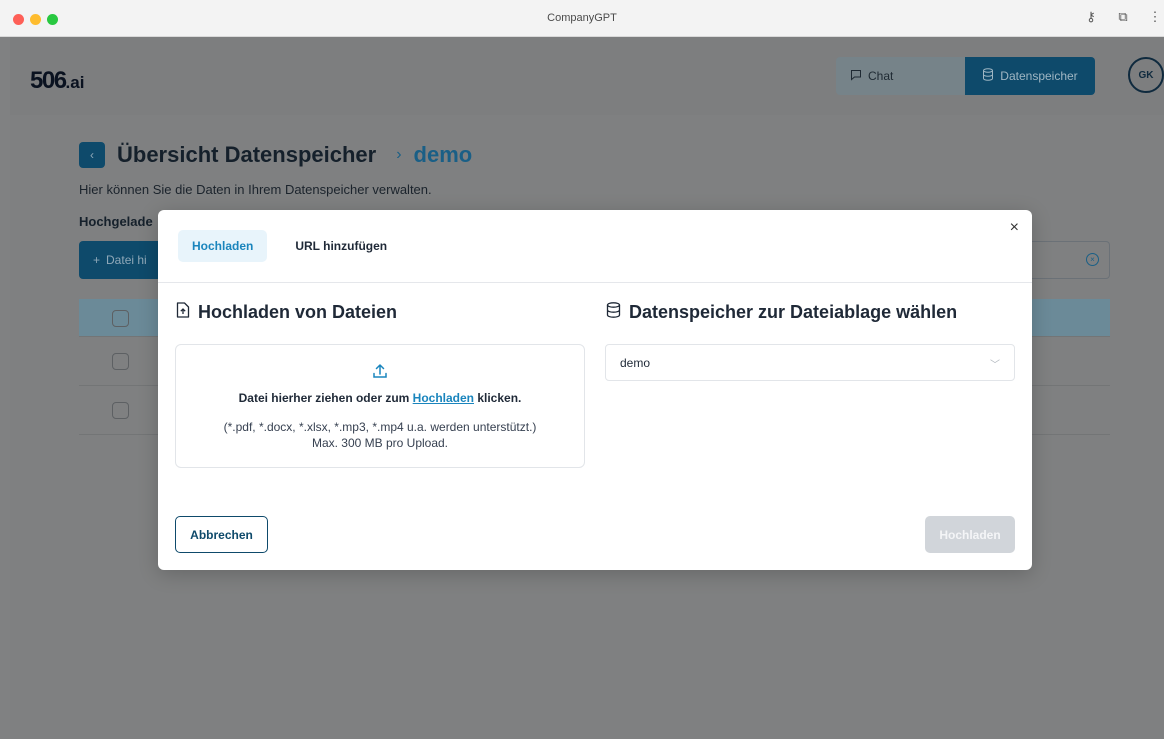  I want to click on top-navigation: 506.ai Chat Datenspeicher GK, so click(587, 76).